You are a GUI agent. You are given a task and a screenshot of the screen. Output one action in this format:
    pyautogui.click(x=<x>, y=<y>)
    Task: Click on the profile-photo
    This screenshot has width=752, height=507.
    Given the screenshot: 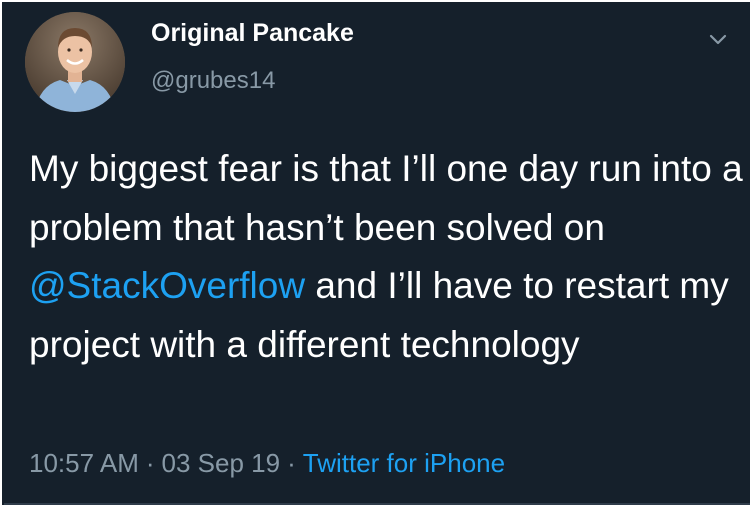 What is the action you would take?
    pyautogui.click(x=75, y=62)
    